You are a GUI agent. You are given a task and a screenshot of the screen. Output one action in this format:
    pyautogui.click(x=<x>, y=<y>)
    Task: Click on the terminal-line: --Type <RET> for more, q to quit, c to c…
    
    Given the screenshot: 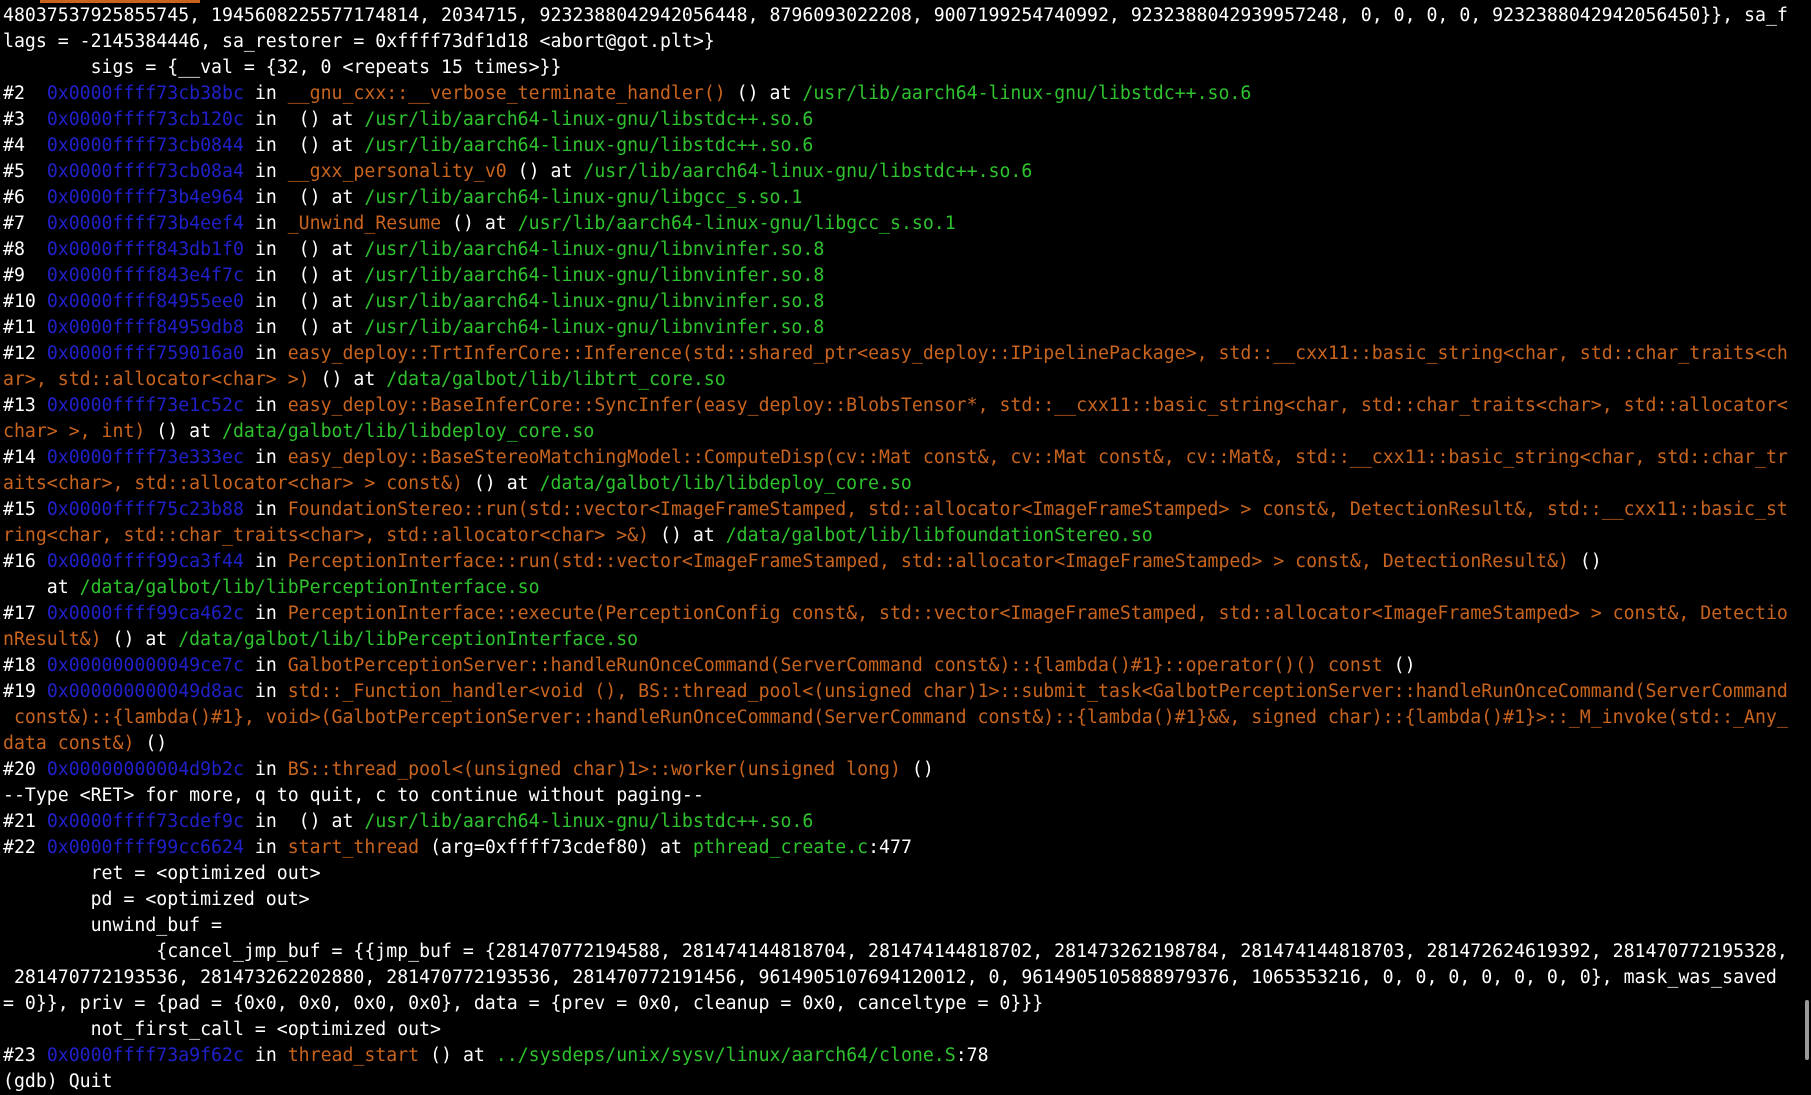 What is the action you would take?
    pyautogui.click(x=900, y=796)
    